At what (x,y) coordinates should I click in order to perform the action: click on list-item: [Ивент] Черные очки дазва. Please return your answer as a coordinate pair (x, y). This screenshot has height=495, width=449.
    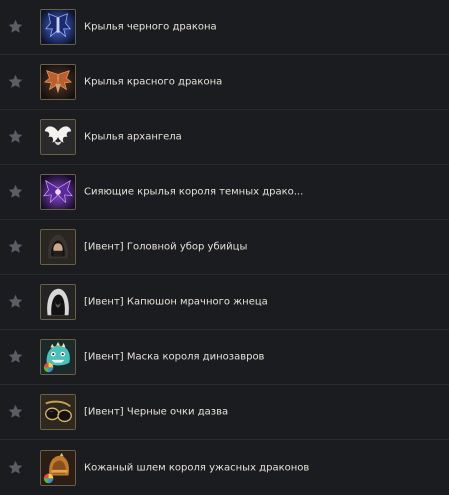
    Looking at the image, I should click on (224, 412).